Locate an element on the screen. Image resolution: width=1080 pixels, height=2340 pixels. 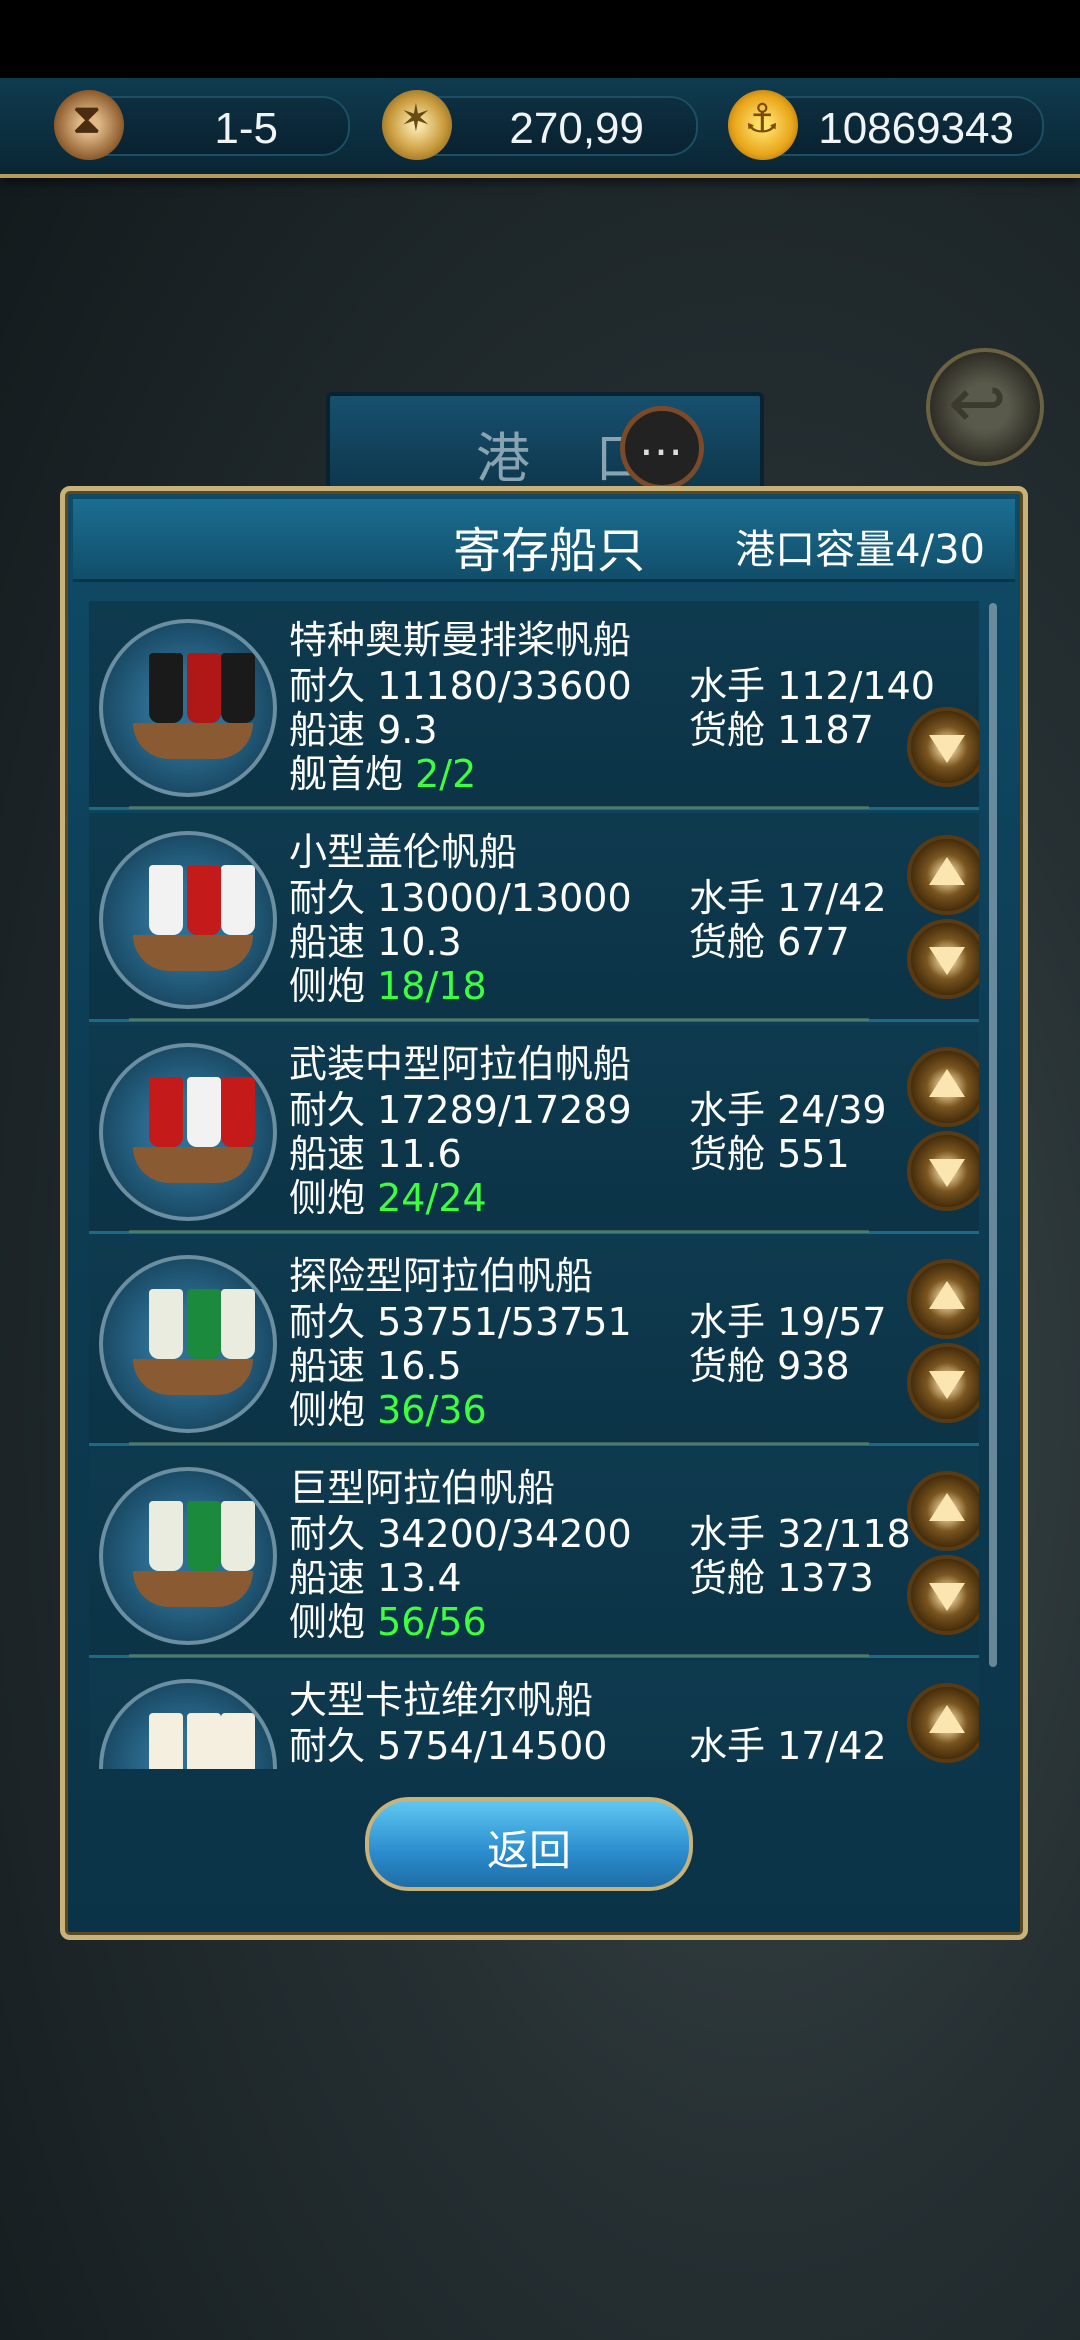
gun-value: 2/2 is located at coordinates (446, 774).